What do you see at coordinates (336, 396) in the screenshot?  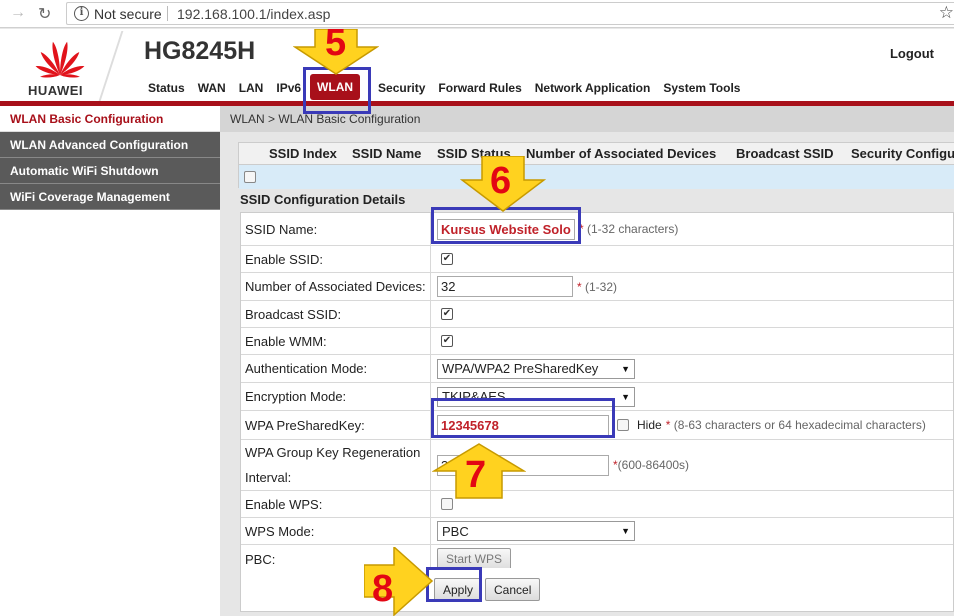 I see `encryption-mode-label: Encryption Mode:` at bounding box center [336, 396].